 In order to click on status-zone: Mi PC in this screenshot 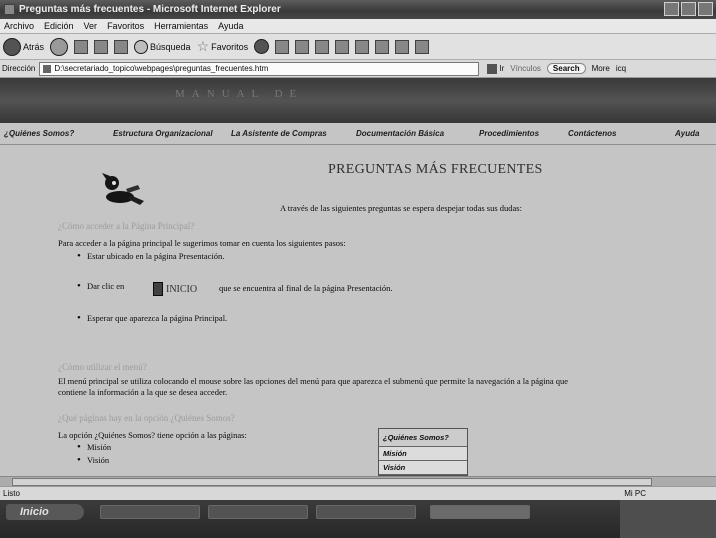, I will do `click(635, 493)`.